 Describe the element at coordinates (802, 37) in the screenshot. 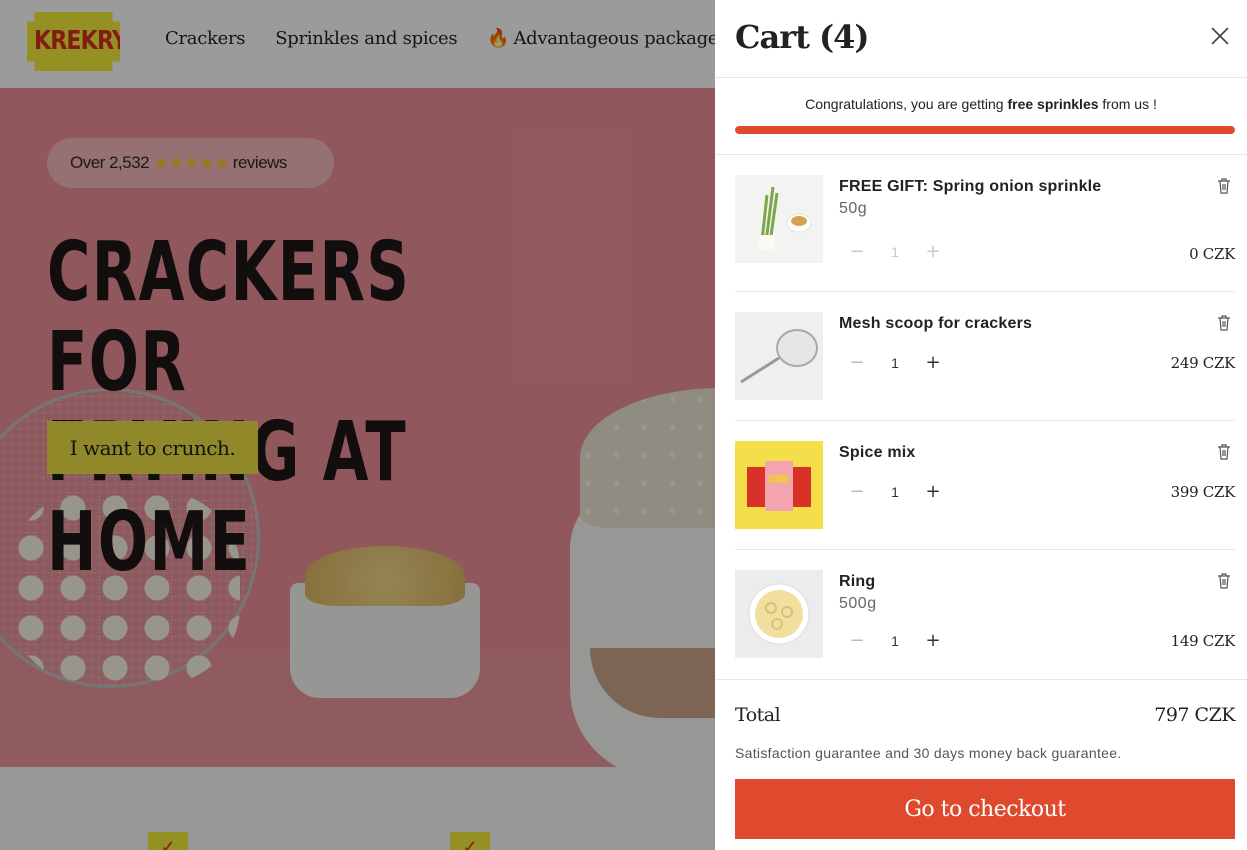

I see `cart-title: Cart (4)` at that location.